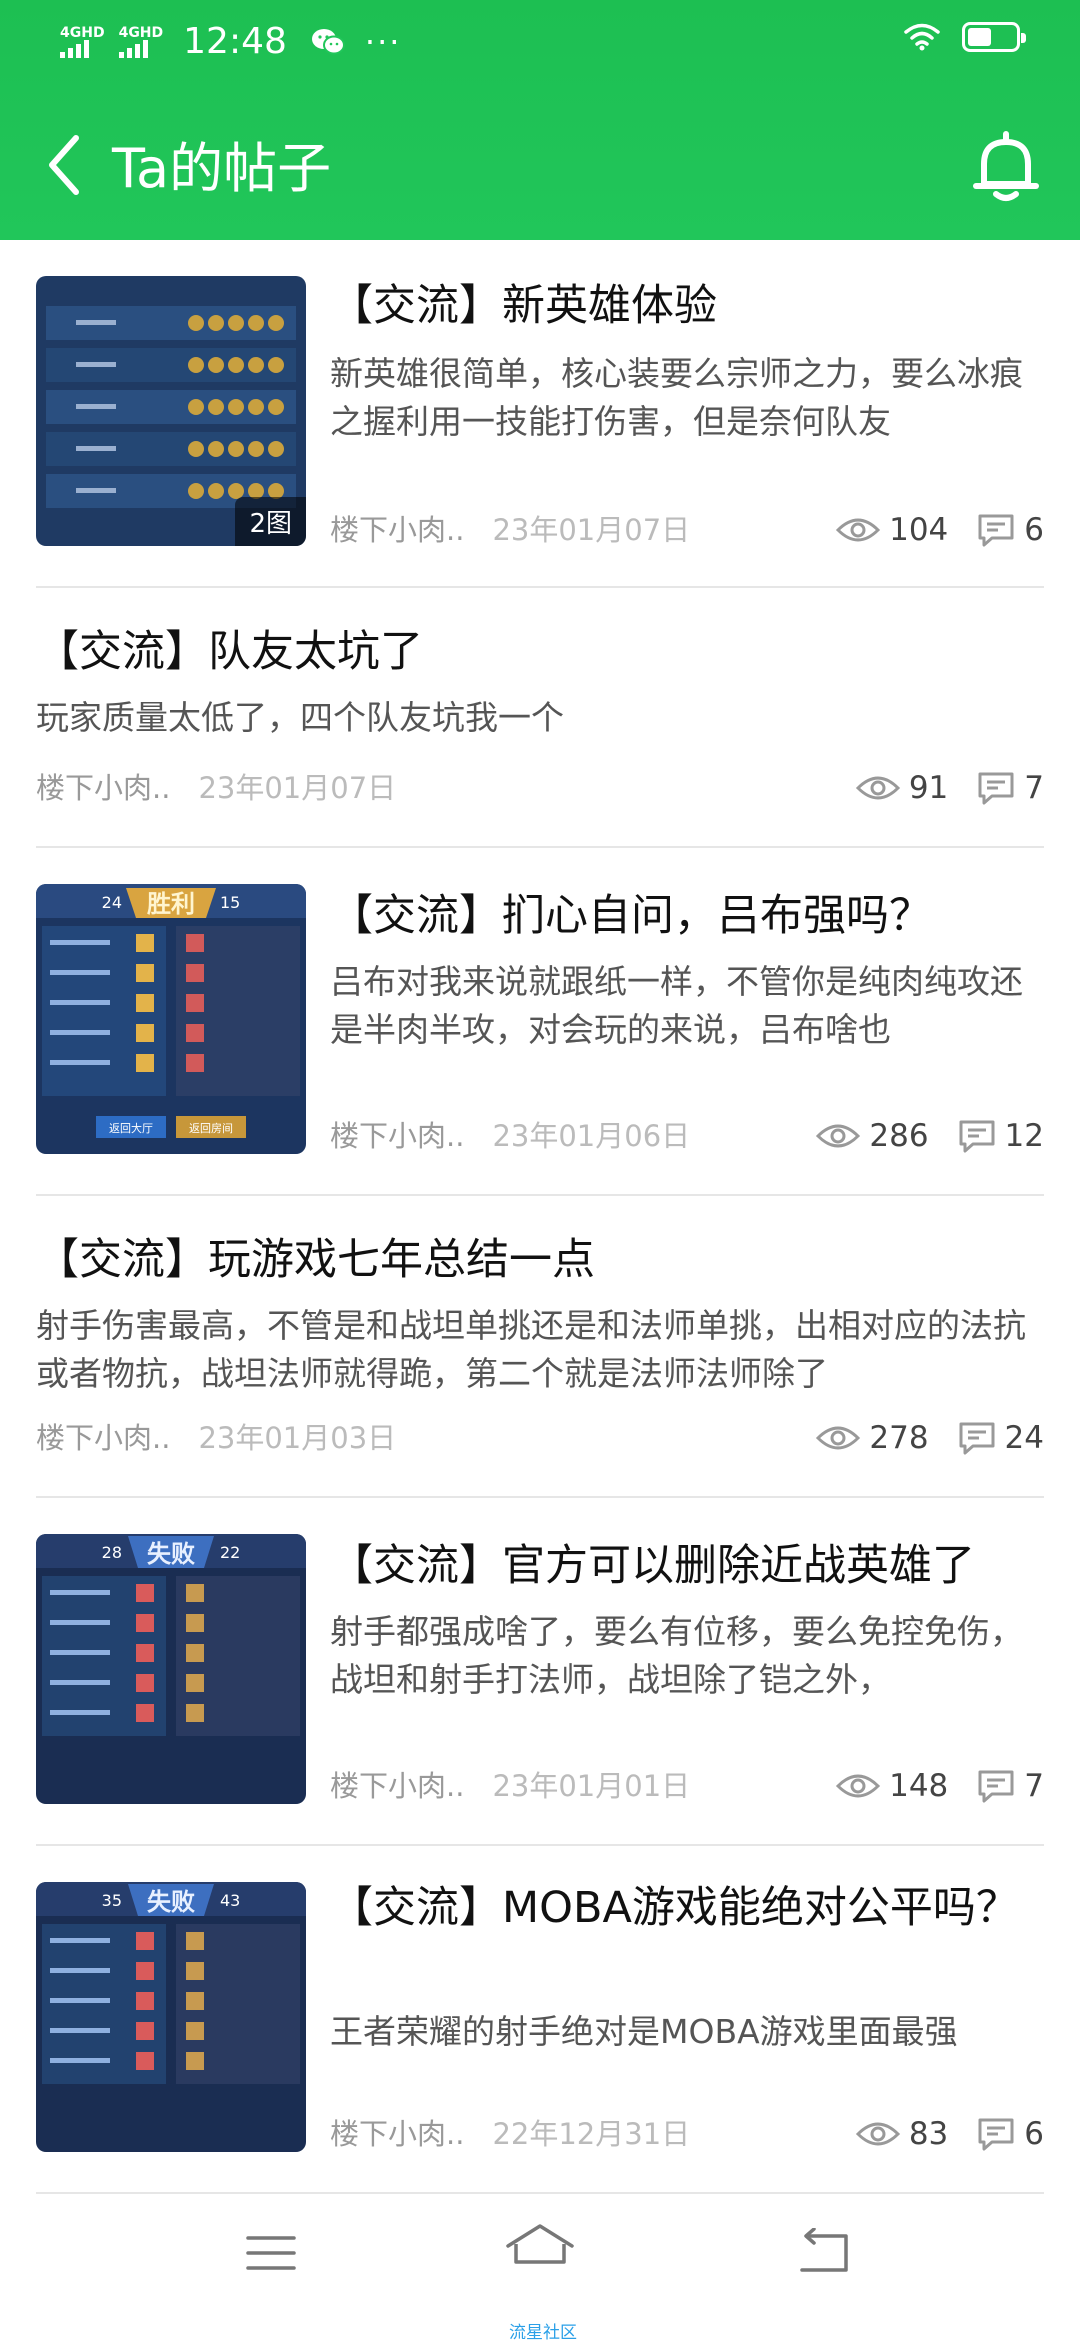  I want to click on view-count: 278, so click(899, 1438).